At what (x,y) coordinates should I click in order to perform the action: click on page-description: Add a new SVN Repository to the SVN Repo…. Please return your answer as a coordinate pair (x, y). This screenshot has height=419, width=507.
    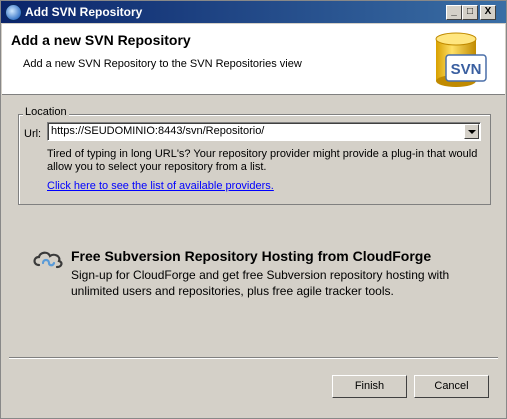
    Looking at the image, I should click on (162, 64).